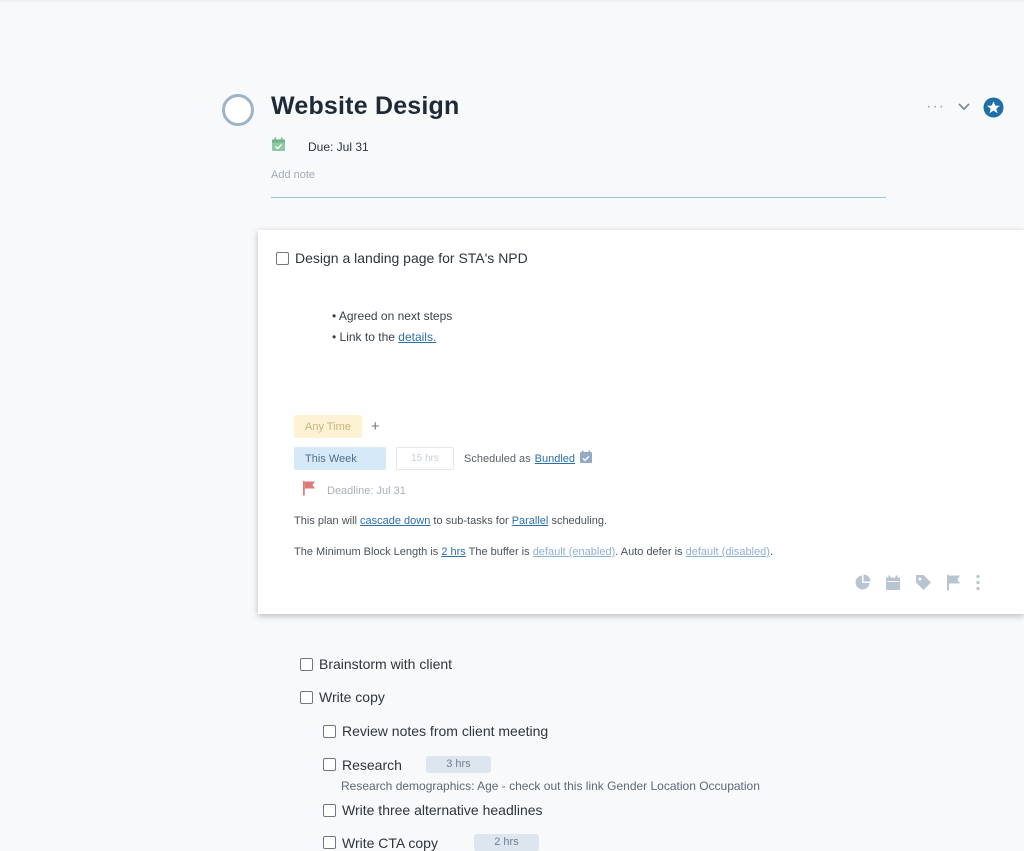 This screenshot has height=851, width=1024. Describe the element at coordinates (338, 147) in the screenshot. I see `due-date-label: Due: Jul 31` at that location.